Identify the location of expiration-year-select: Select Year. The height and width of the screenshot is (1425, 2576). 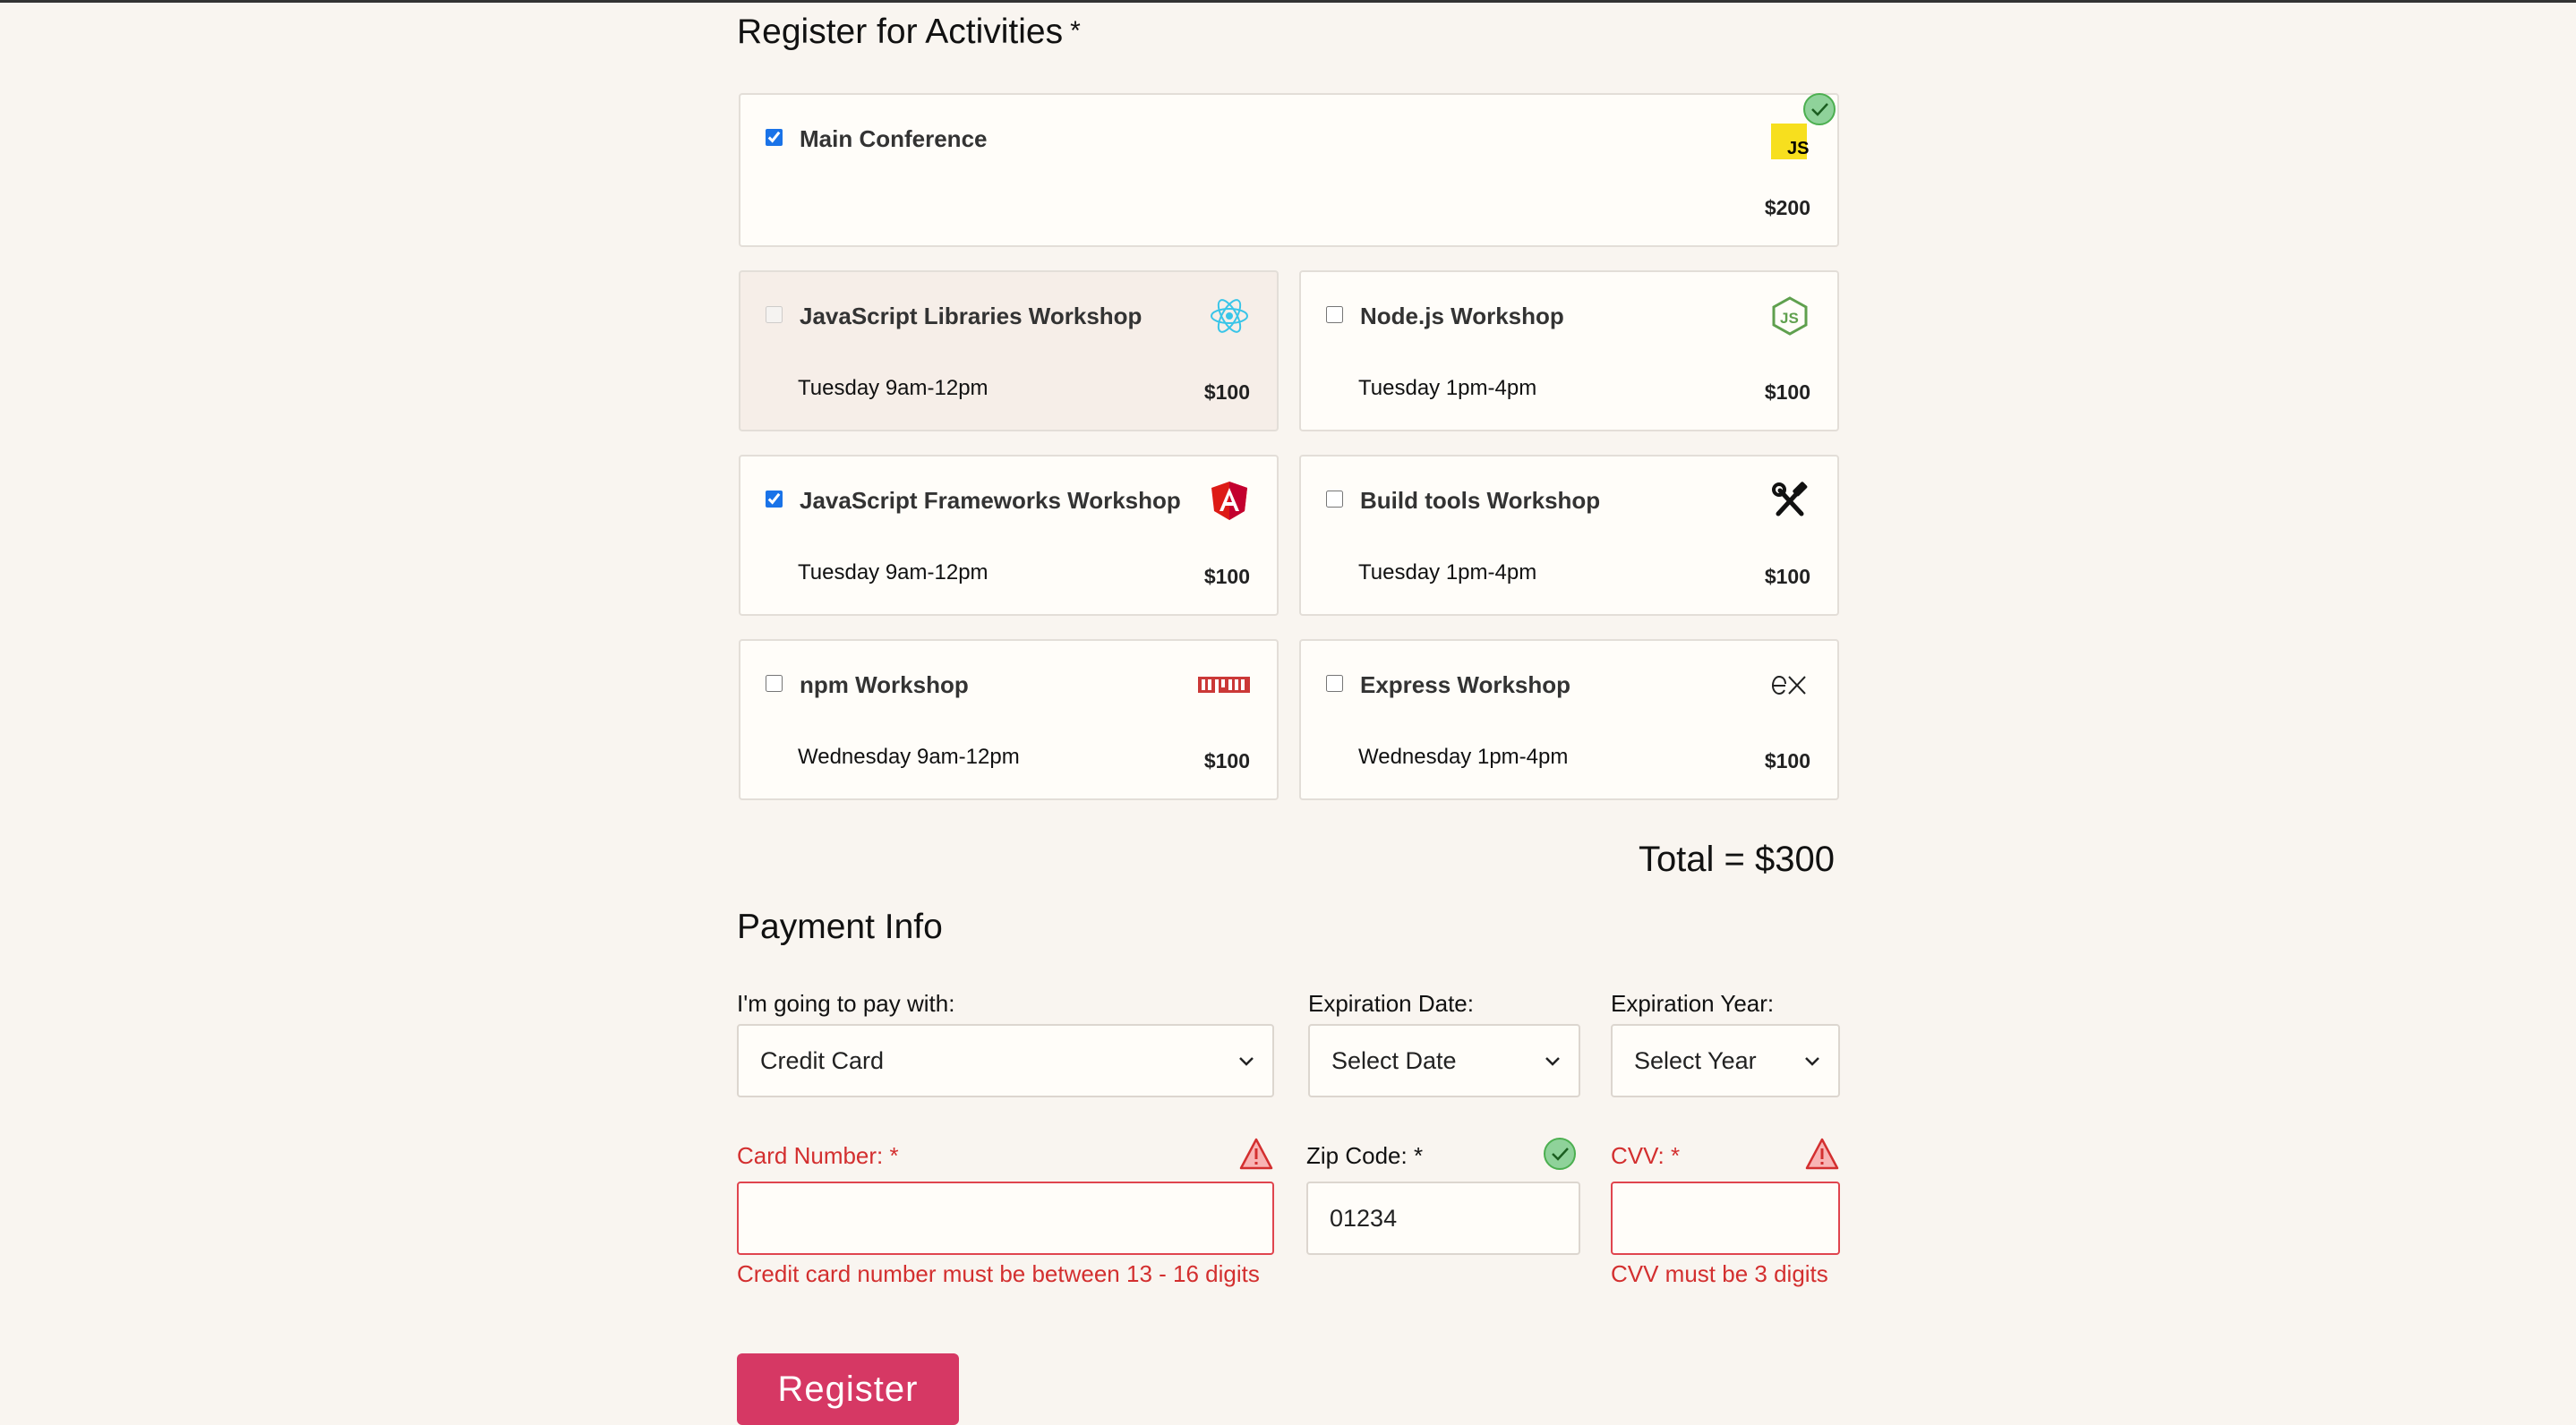
(1725, 1060).